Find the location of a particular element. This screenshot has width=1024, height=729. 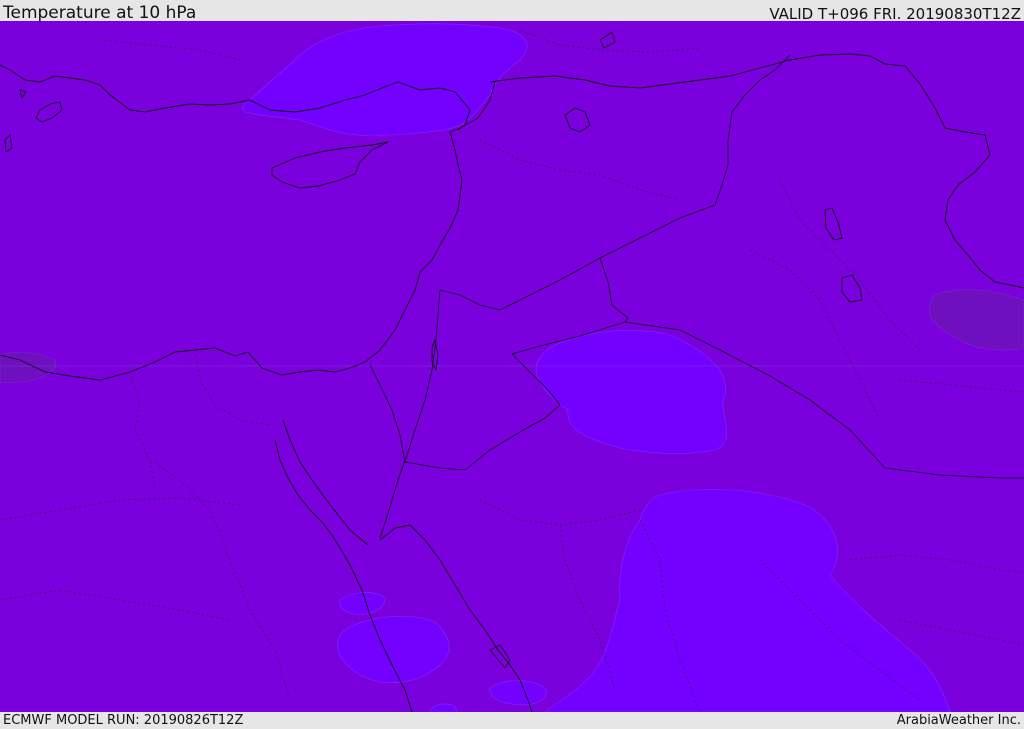

model-run-label: ECMWF MODEL RUN: 20190826T12Z is located at coordinates (123, 720).